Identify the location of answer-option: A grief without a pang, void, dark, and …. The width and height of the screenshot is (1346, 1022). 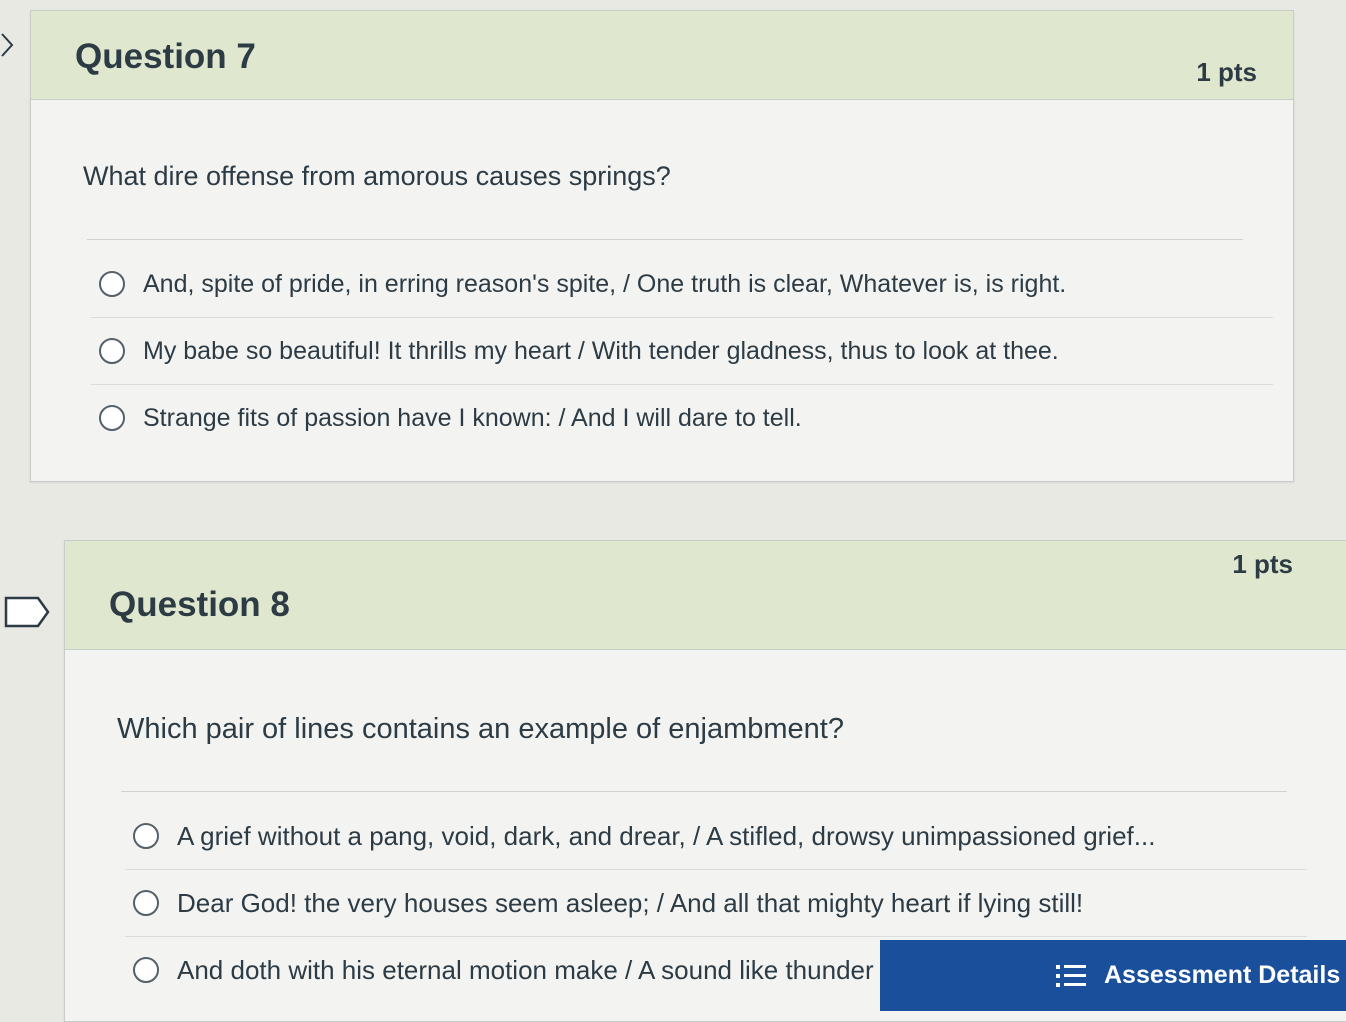
(716, 836).